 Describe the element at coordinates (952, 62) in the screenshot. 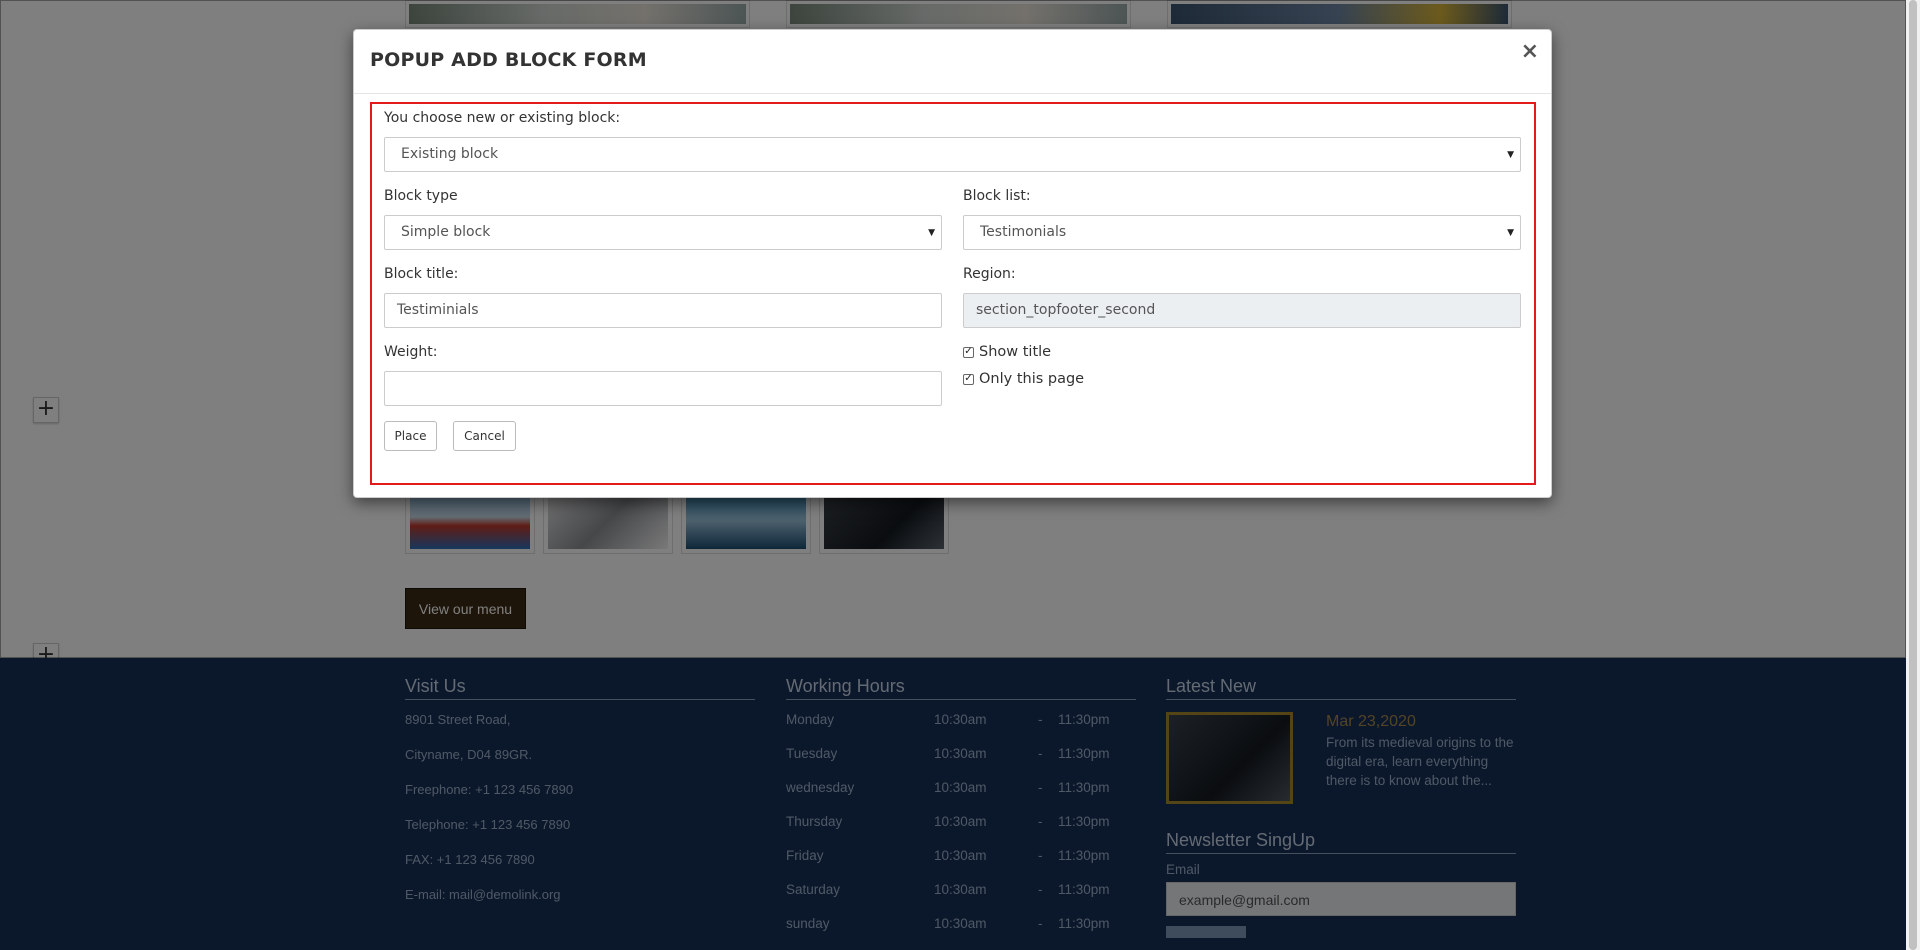

I see `modal-header: POPUP ADD BLOCK FORM ×` at that location.